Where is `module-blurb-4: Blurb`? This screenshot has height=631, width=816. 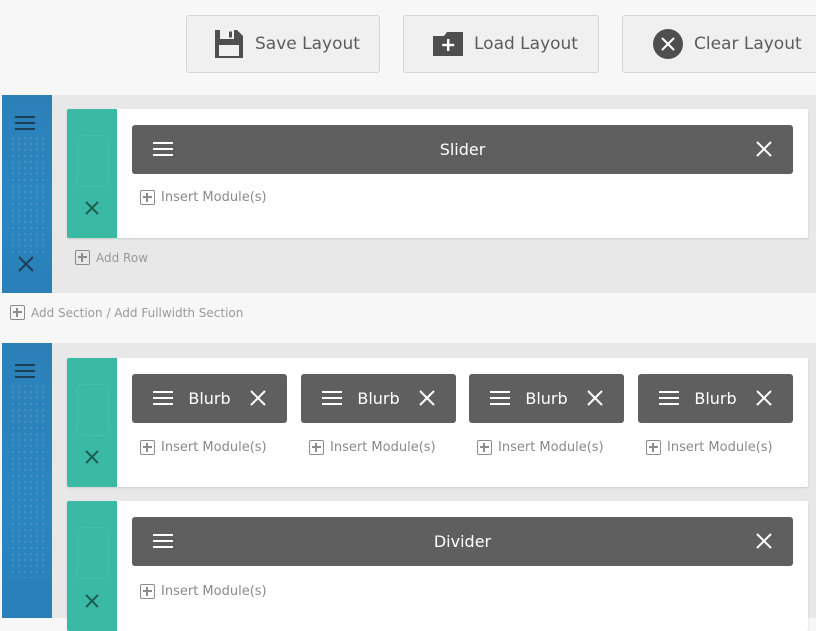 module-blurb-4: Blurb is located at coordinates (715, 398).